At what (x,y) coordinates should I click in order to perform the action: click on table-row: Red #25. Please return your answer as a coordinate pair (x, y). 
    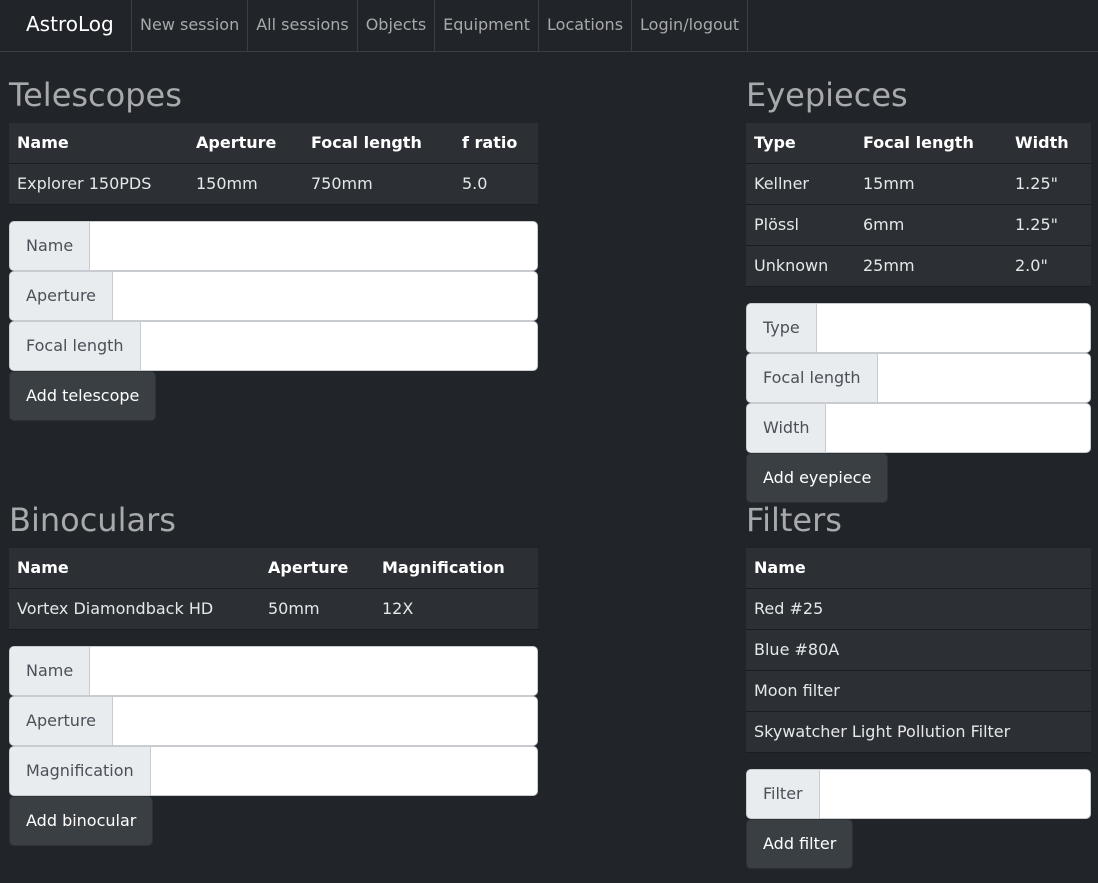
    Looking at the image, I should click on (918, 609).